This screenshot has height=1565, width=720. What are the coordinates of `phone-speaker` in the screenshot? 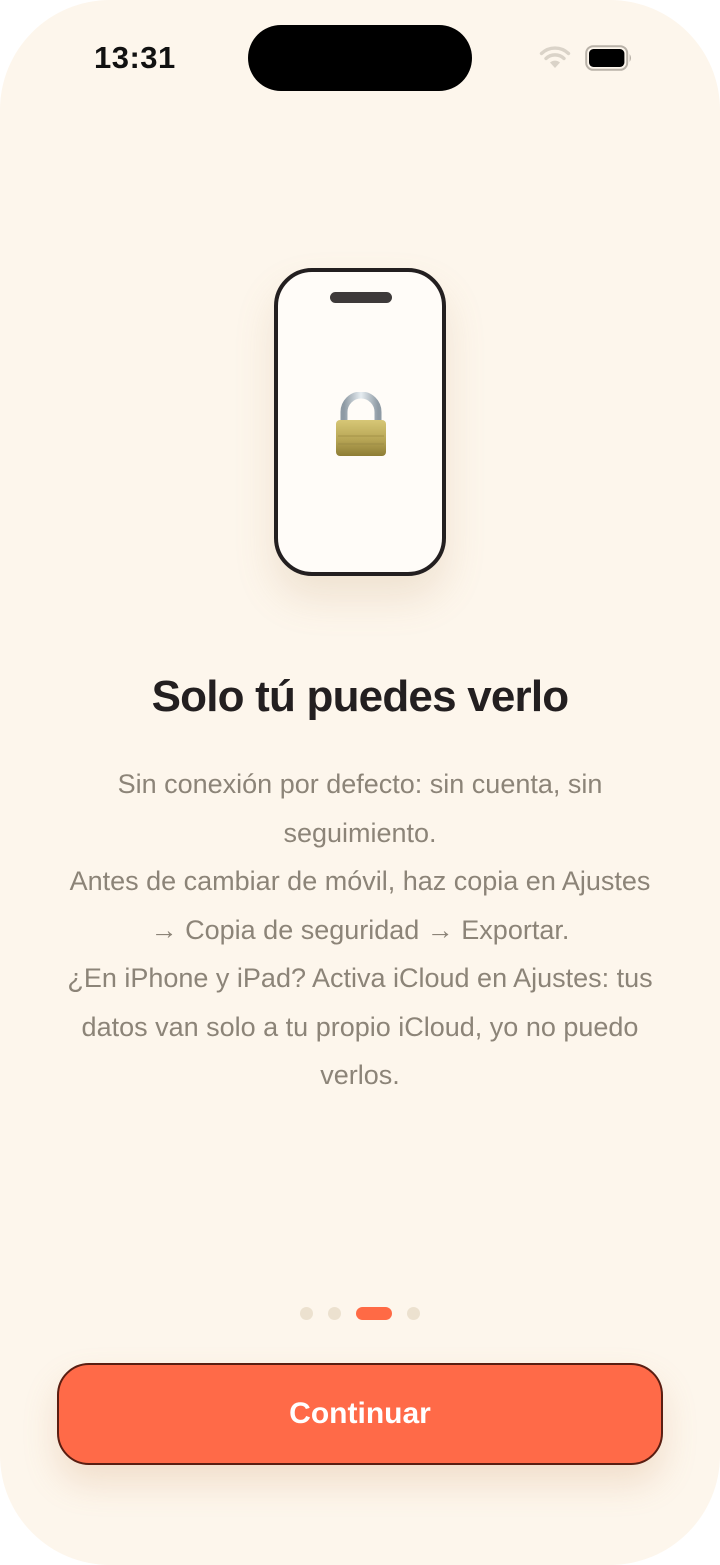 It's located at (361, 297).